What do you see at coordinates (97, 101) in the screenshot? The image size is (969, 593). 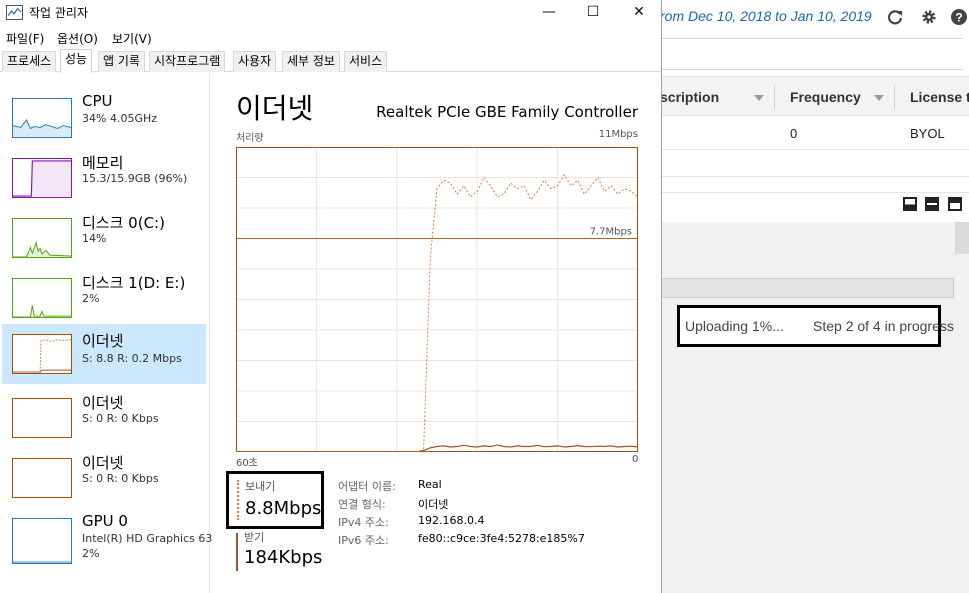 I see `resource-name: CPU` at bounding box center [97, 101].